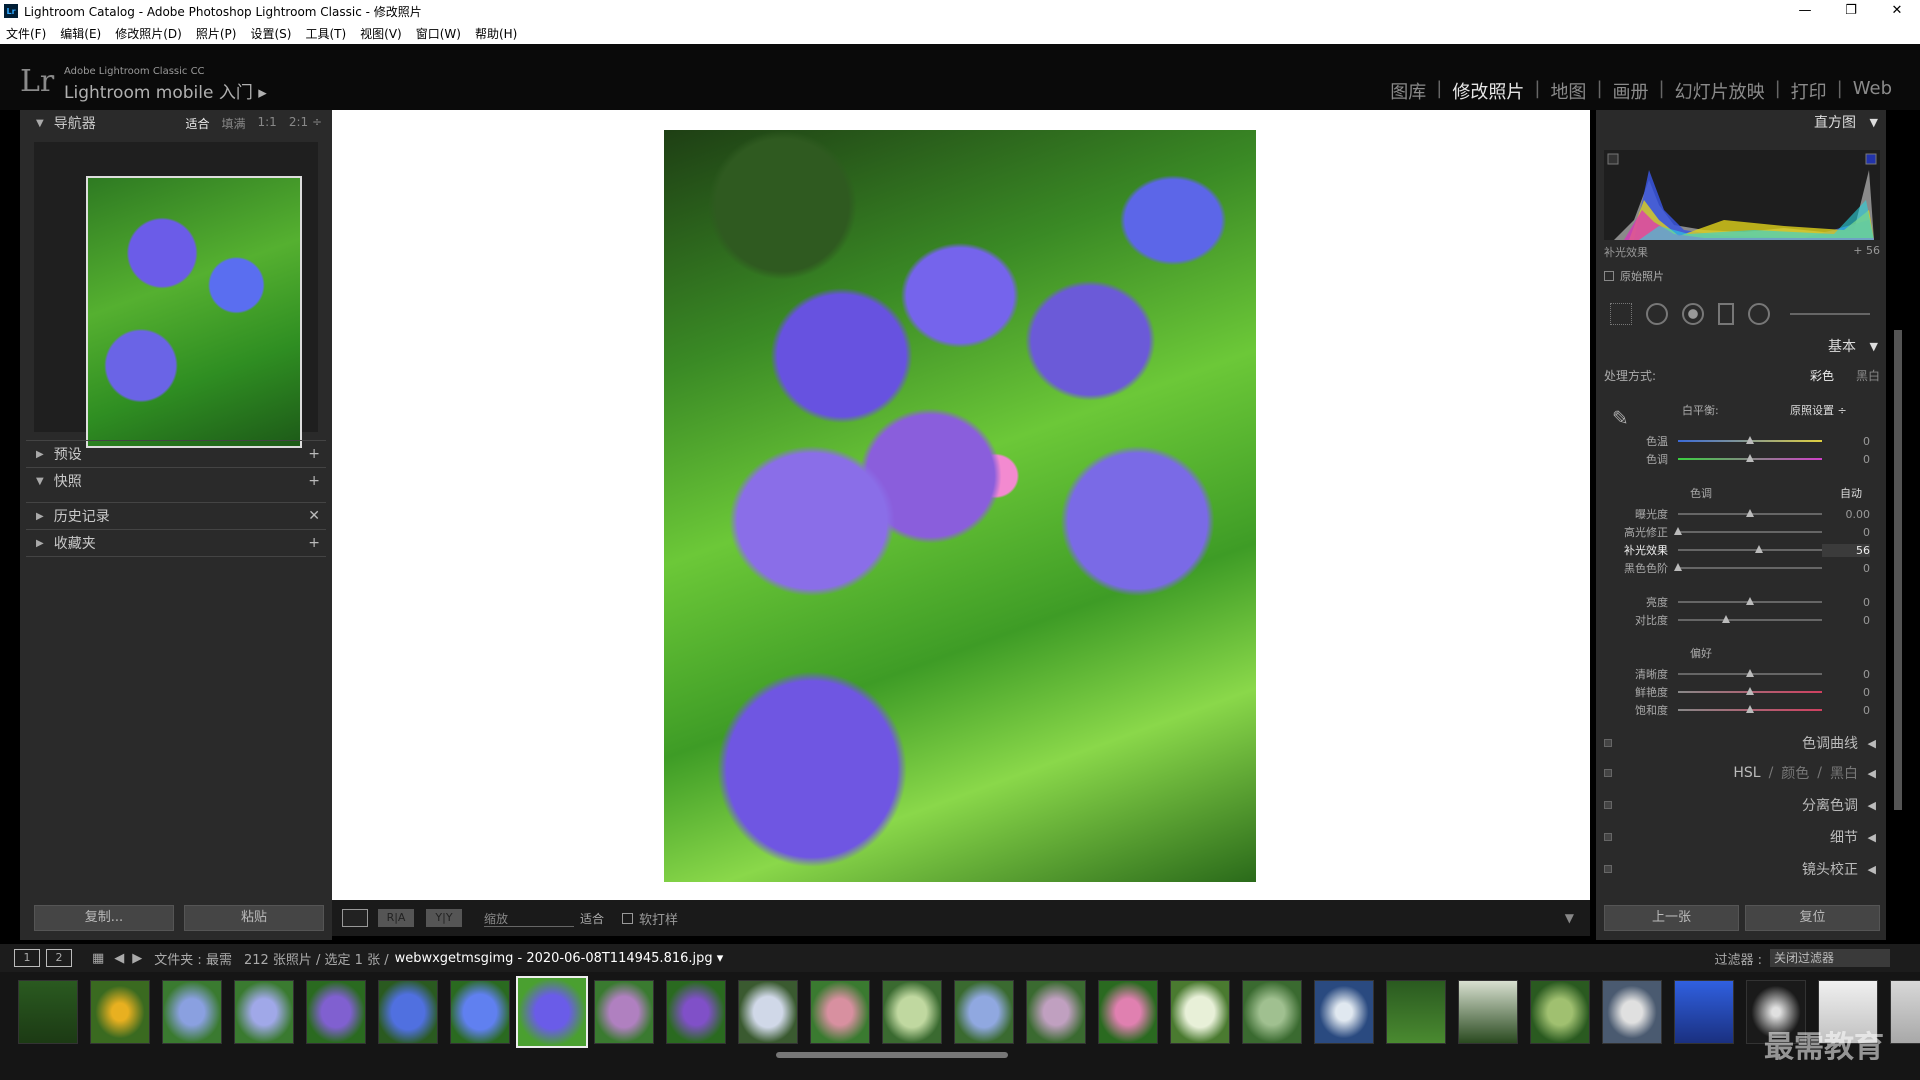  What do you see at coordinates (165, 90) in the screenshot?
I see `identity-mobile-link: Lightroom mobile 入门 ▸` at bounding box center [165, 90].